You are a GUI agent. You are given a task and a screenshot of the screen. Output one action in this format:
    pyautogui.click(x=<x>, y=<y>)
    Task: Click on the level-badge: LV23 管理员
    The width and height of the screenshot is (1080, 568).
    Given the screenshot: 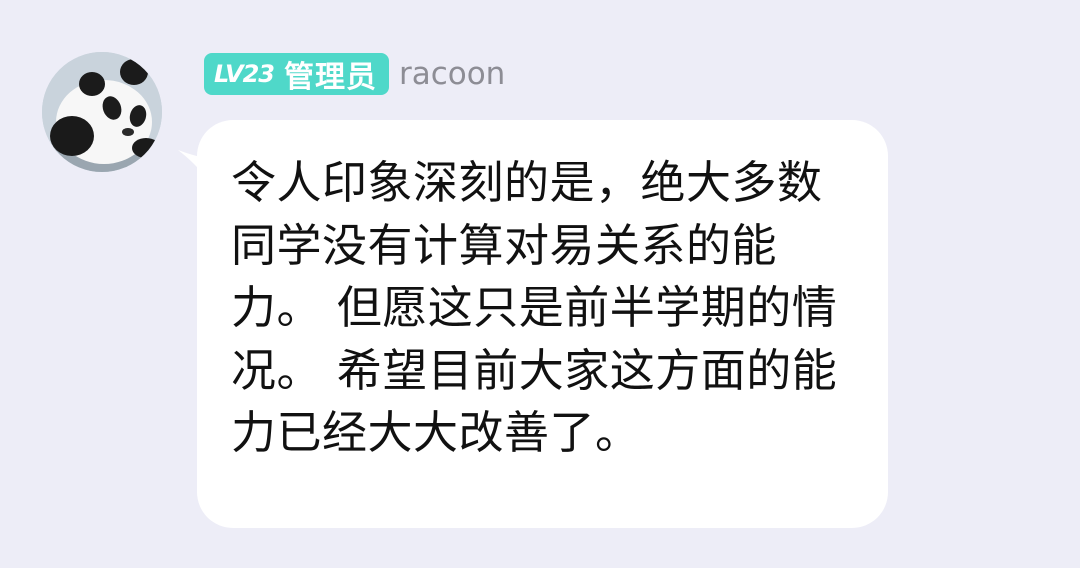 What is the action you would take?
    pyautogui.click(x=296, y=74)
    